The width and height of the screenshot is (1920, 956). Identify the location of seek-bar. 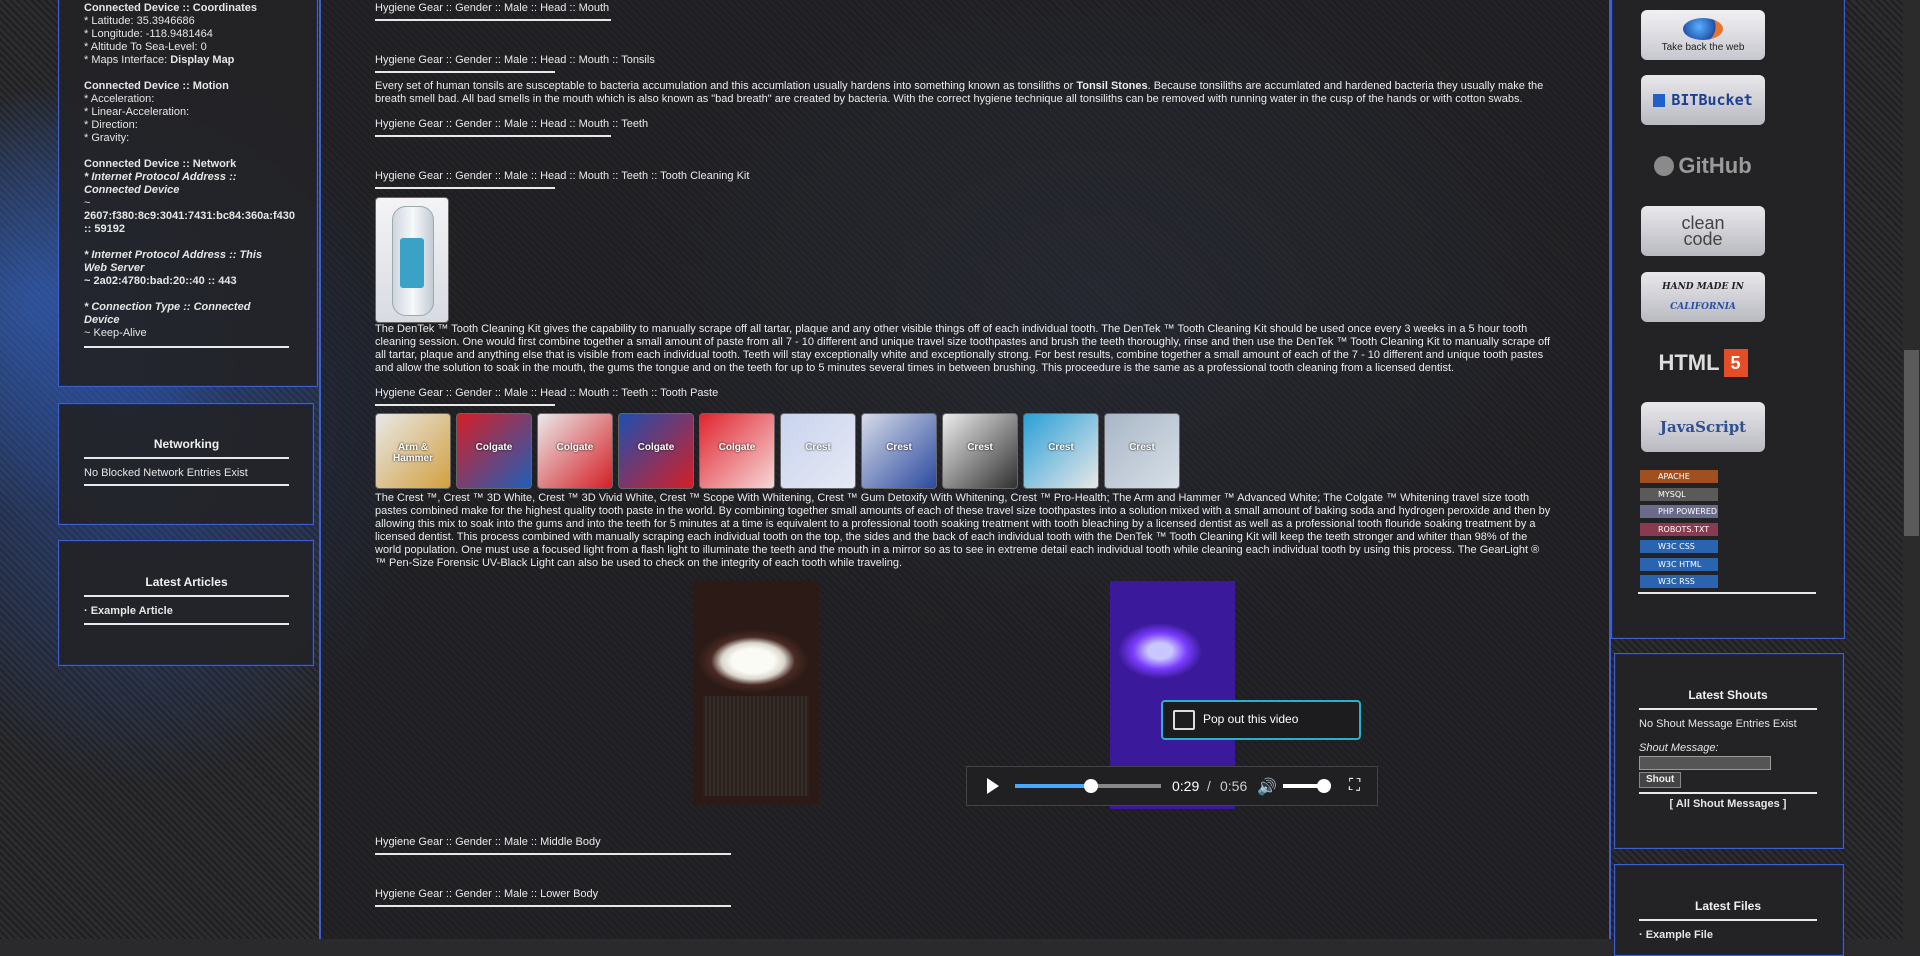
(1088, 786).